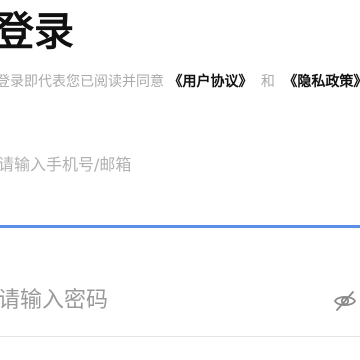  I want to click on password-input, so click(159, 300).